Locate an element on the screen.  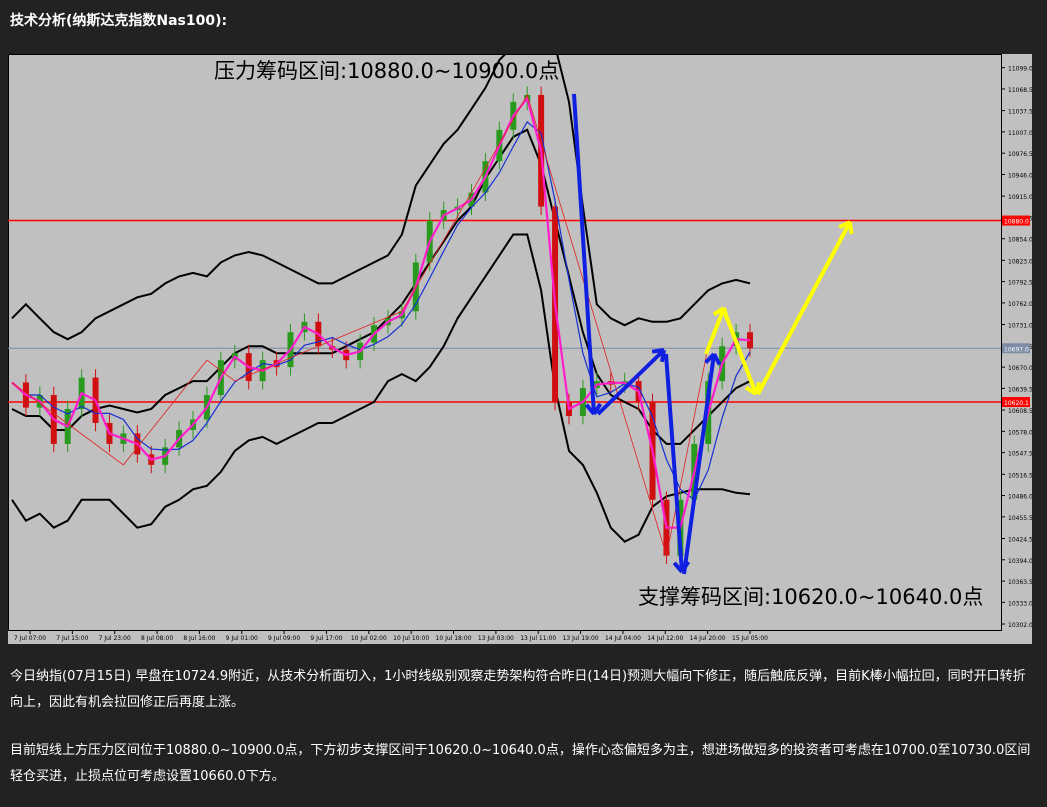
y-tick-label: 10608.5 is located at coordinates (1020, 411).